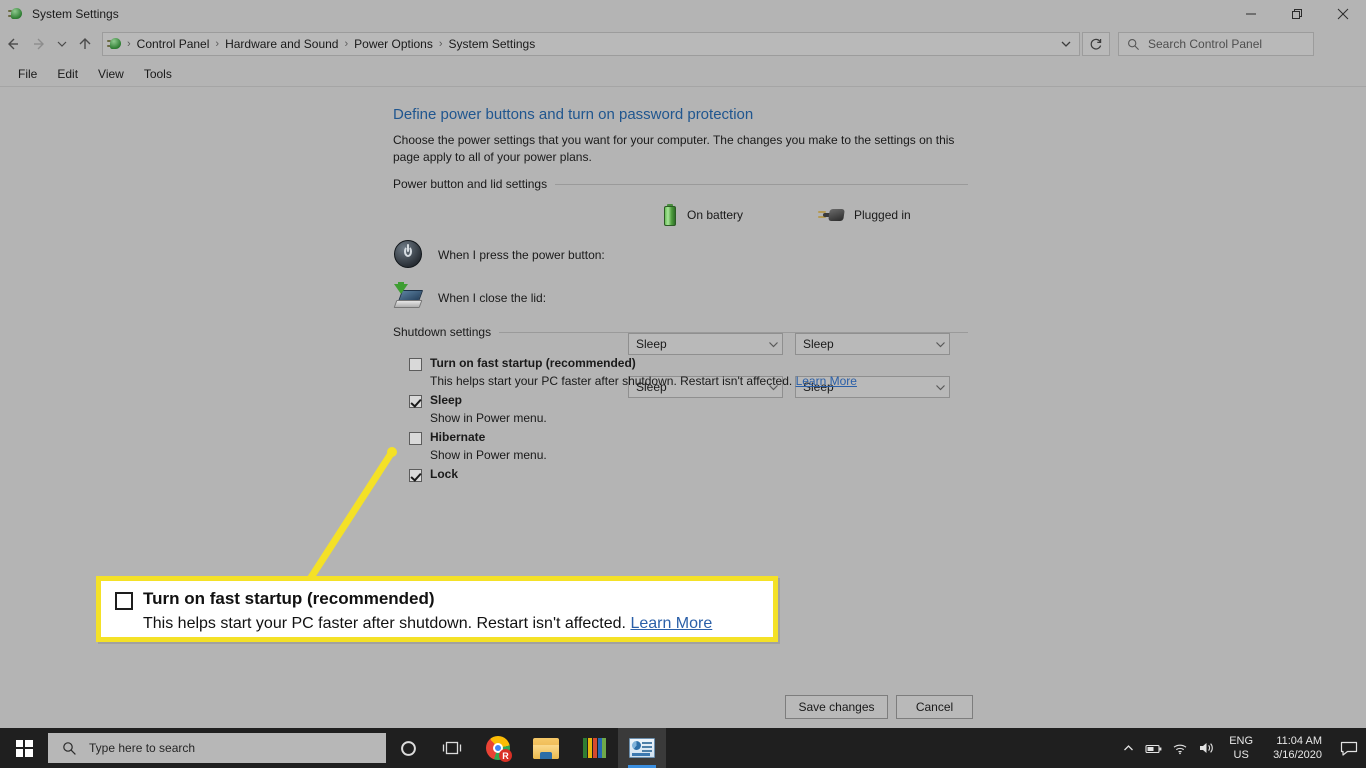 This screenshot has width=1366, height=768. I want to click on learn-more-link: Learn More, so click(826, 381).